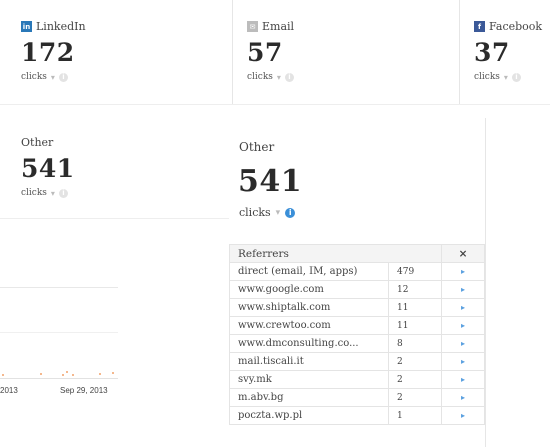 This screenshot has width=550, height=447. Describe the element at coordinates (270, 181) in the screenshot. I see `panel-count: 541` at that location.